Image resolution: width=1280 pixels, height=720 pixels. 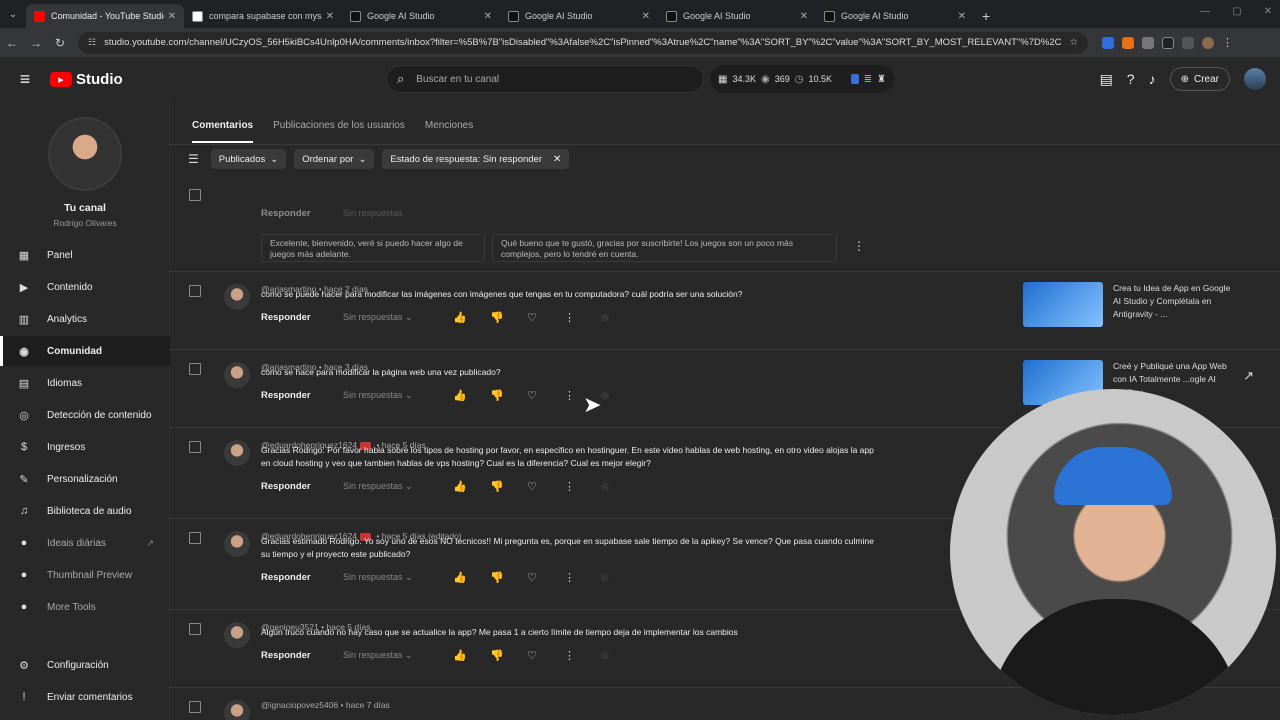 What do you see at coordinates (1205, 11) in the screenshot?
I see `minimize-icon: —` at bounding box center [1205, 11].